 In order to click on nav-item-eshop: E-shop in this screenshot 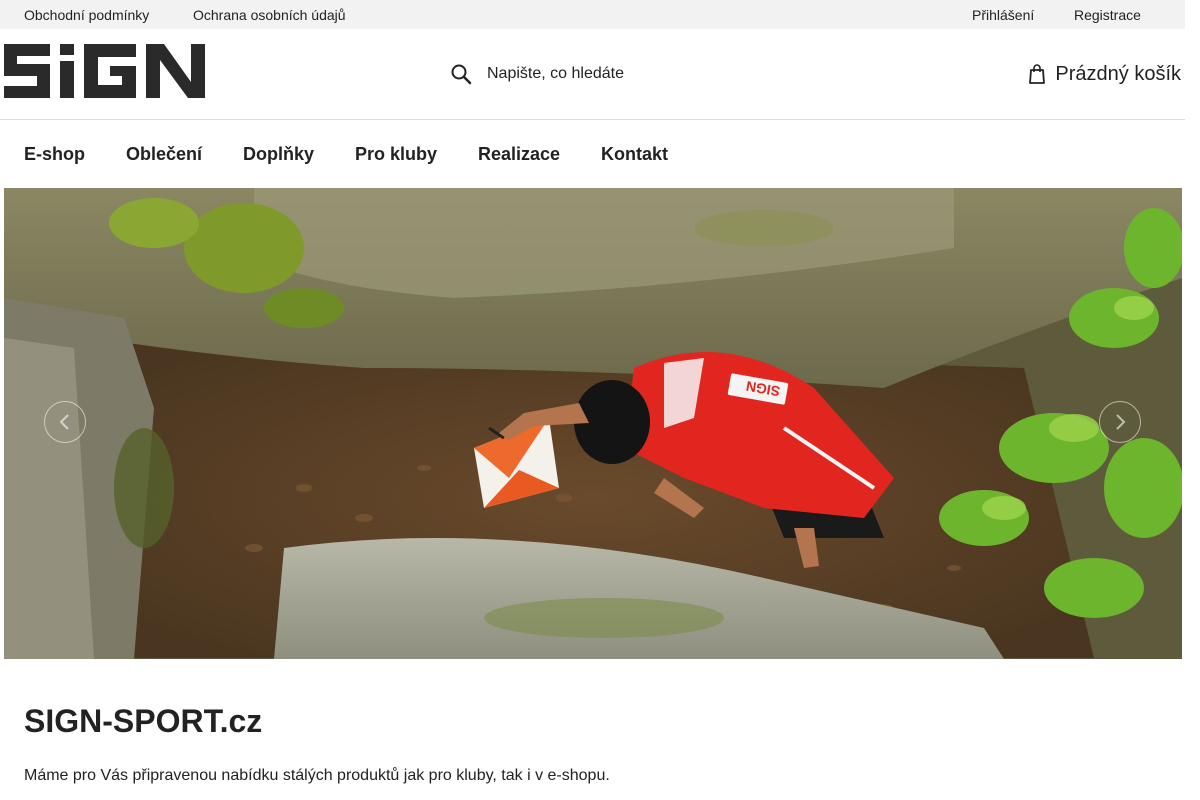, I will do `click(54, 154)`.